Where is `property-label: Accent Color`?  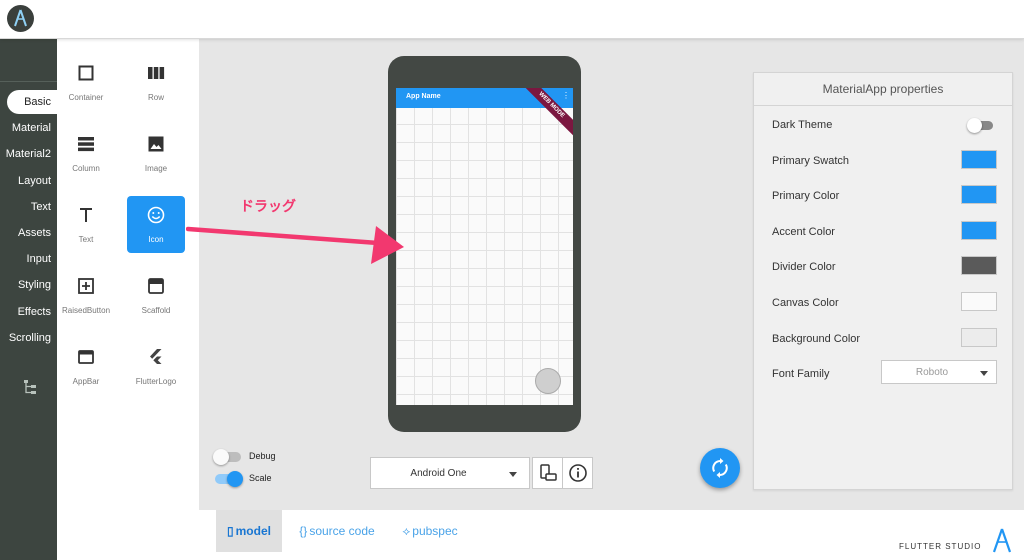 property-label: Accent Color is located at coordinates (803, 231).